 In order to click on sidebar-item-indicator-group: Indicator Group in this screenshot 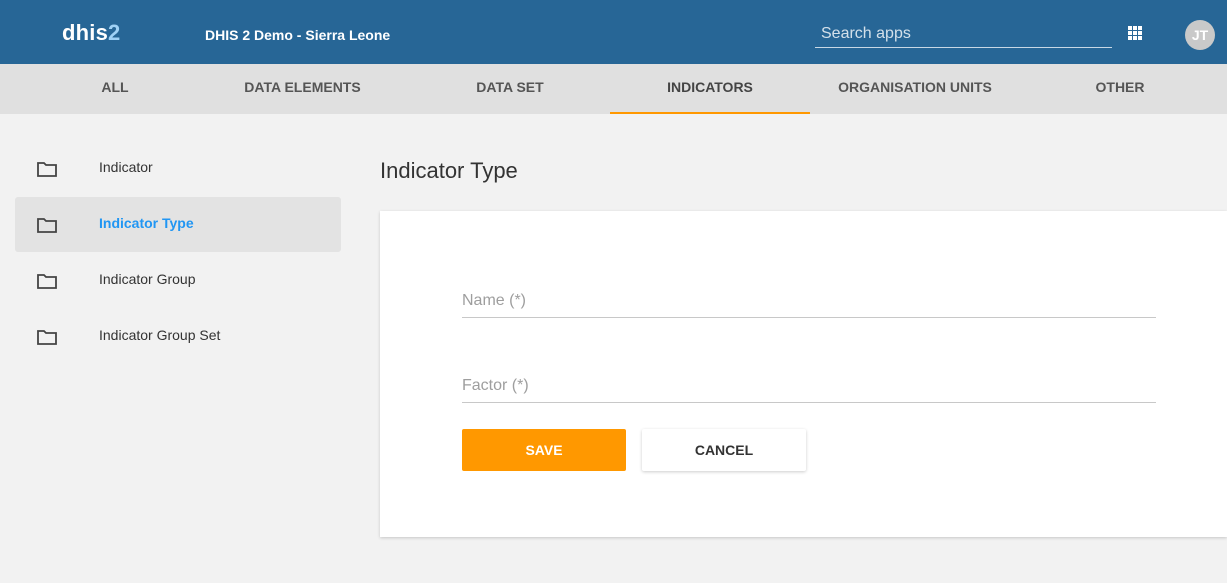, I will do `click(178, 280)`.